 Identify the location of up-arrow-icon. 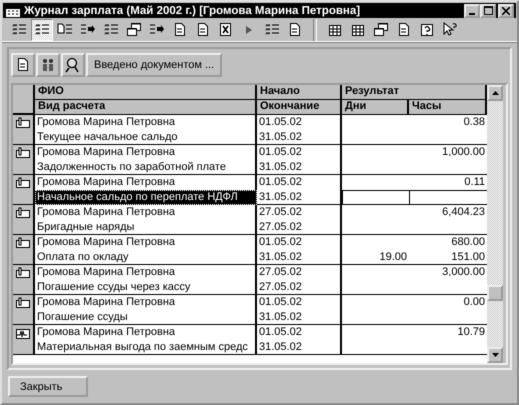
(495, 93).